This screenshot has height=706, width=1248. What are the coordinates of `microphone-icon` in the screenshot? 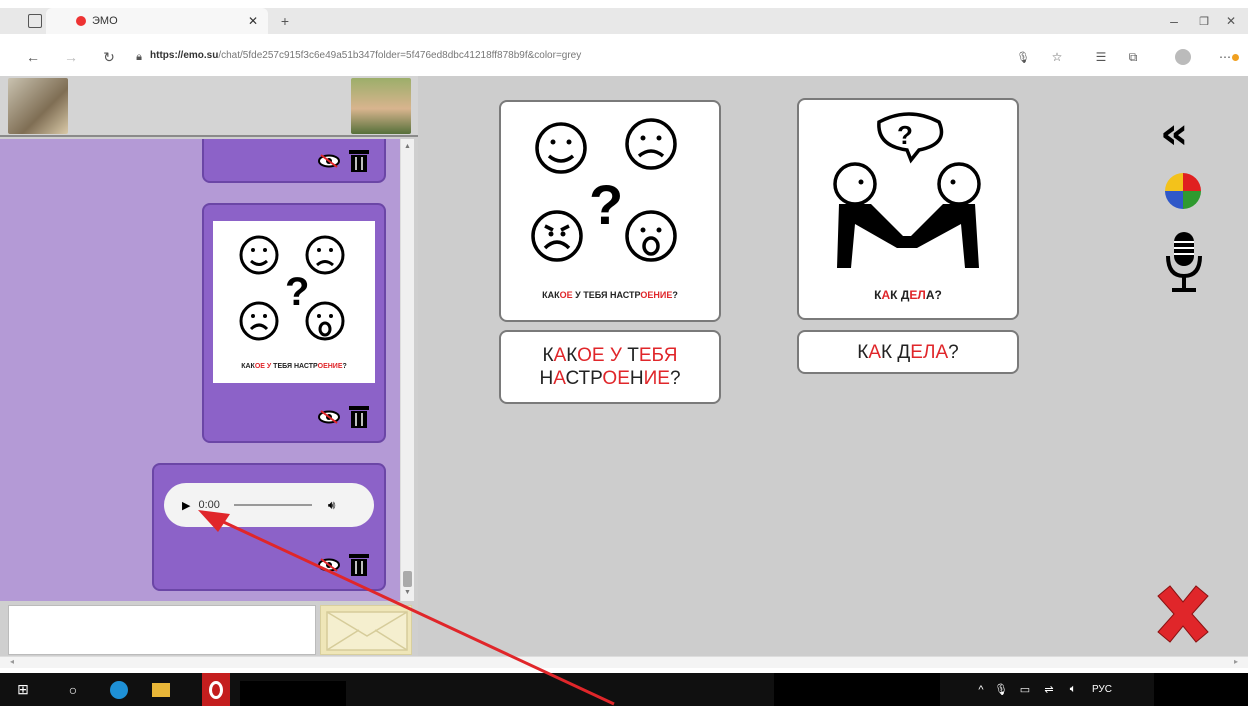 It's located at (1184, 262).